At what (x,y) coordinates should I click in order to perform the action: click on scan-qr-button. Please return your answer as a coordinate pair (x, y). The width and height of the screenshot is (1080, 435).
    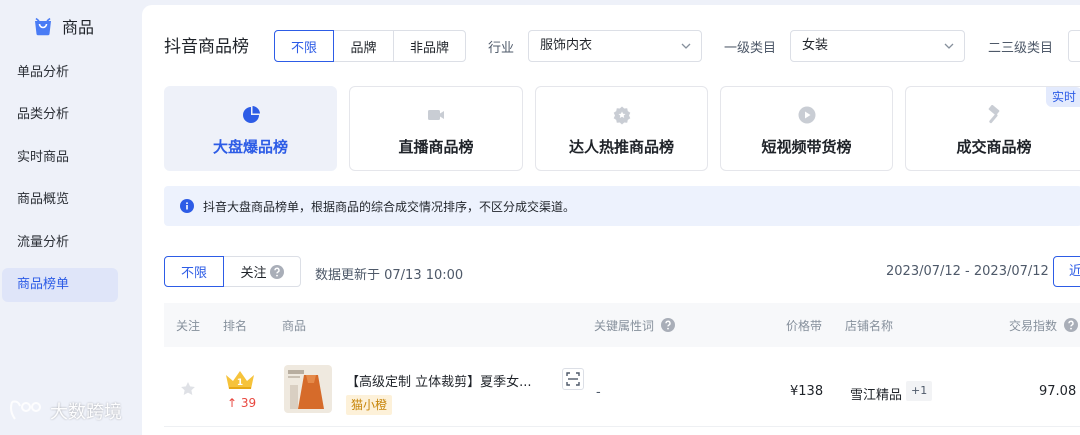
    Looking at the image, I should click on (573, 379).